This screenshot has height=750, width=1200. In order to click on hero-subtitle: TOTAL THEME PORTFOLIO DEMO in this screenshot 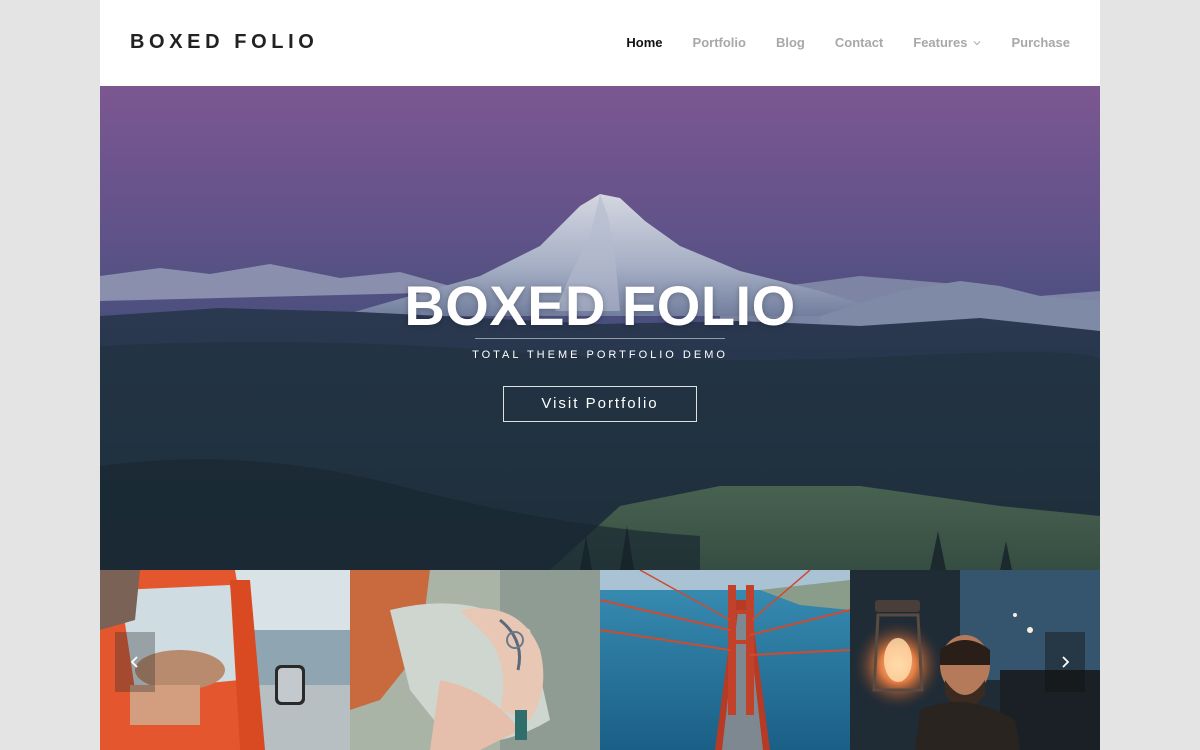, I will do `click(600, 355)`.